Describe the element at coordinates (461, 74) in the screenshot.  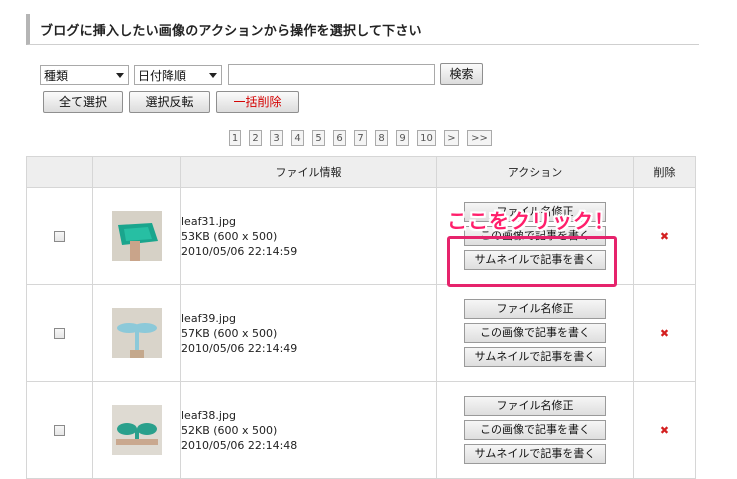
I see `search-button: 検索` at that location.